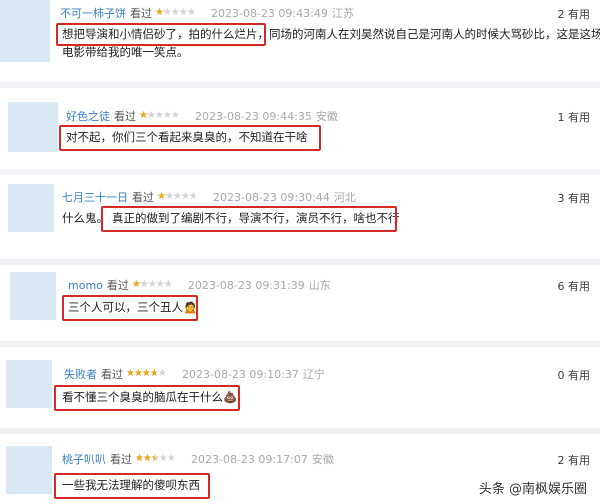  Describe the element at coordinates (574, 117) in the screenshot. I see `useful-vote-button: 1 有用` at that location.